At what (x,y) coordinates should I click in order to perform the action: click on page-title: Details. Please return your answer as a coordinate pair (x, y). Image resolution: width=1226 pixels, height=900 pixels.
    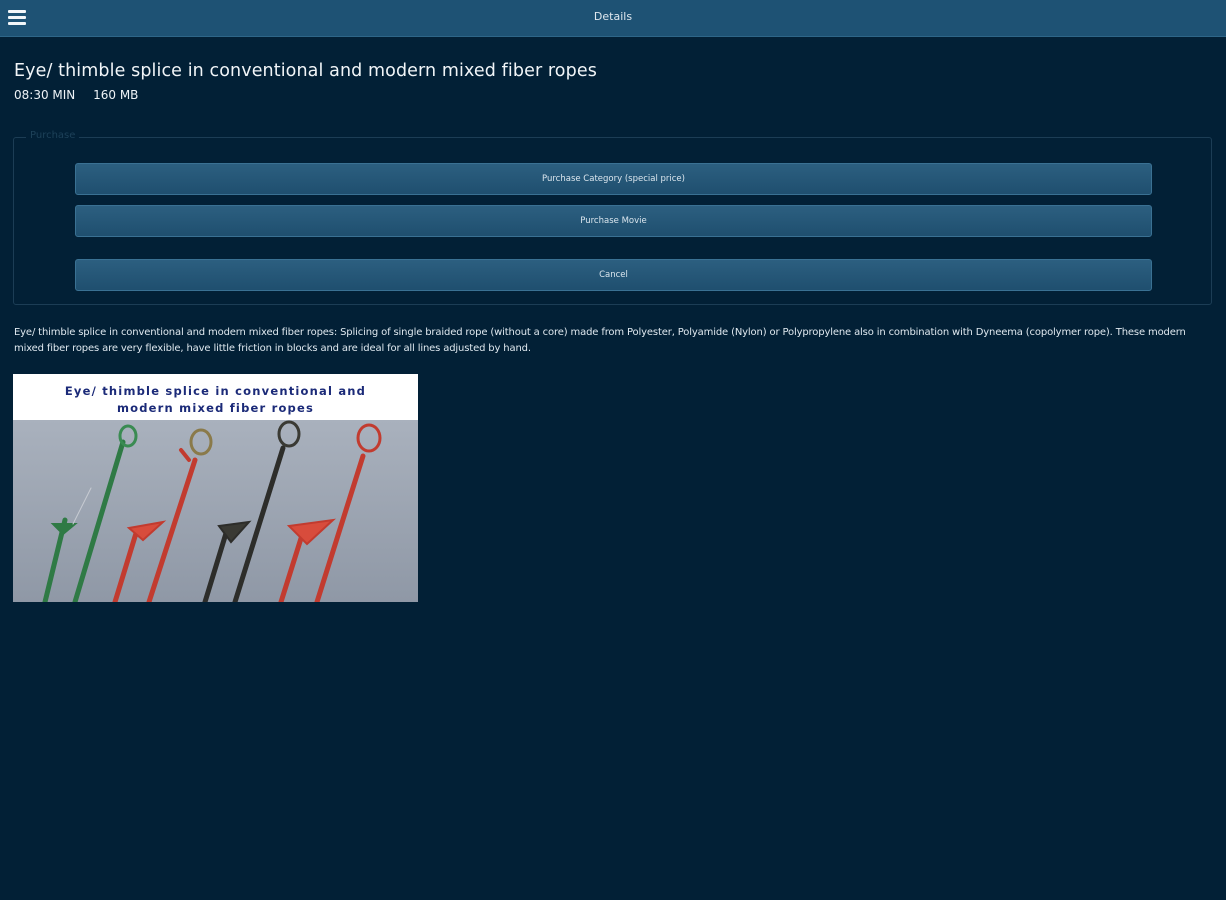
    Looking at the image, I should click on (613, 16).